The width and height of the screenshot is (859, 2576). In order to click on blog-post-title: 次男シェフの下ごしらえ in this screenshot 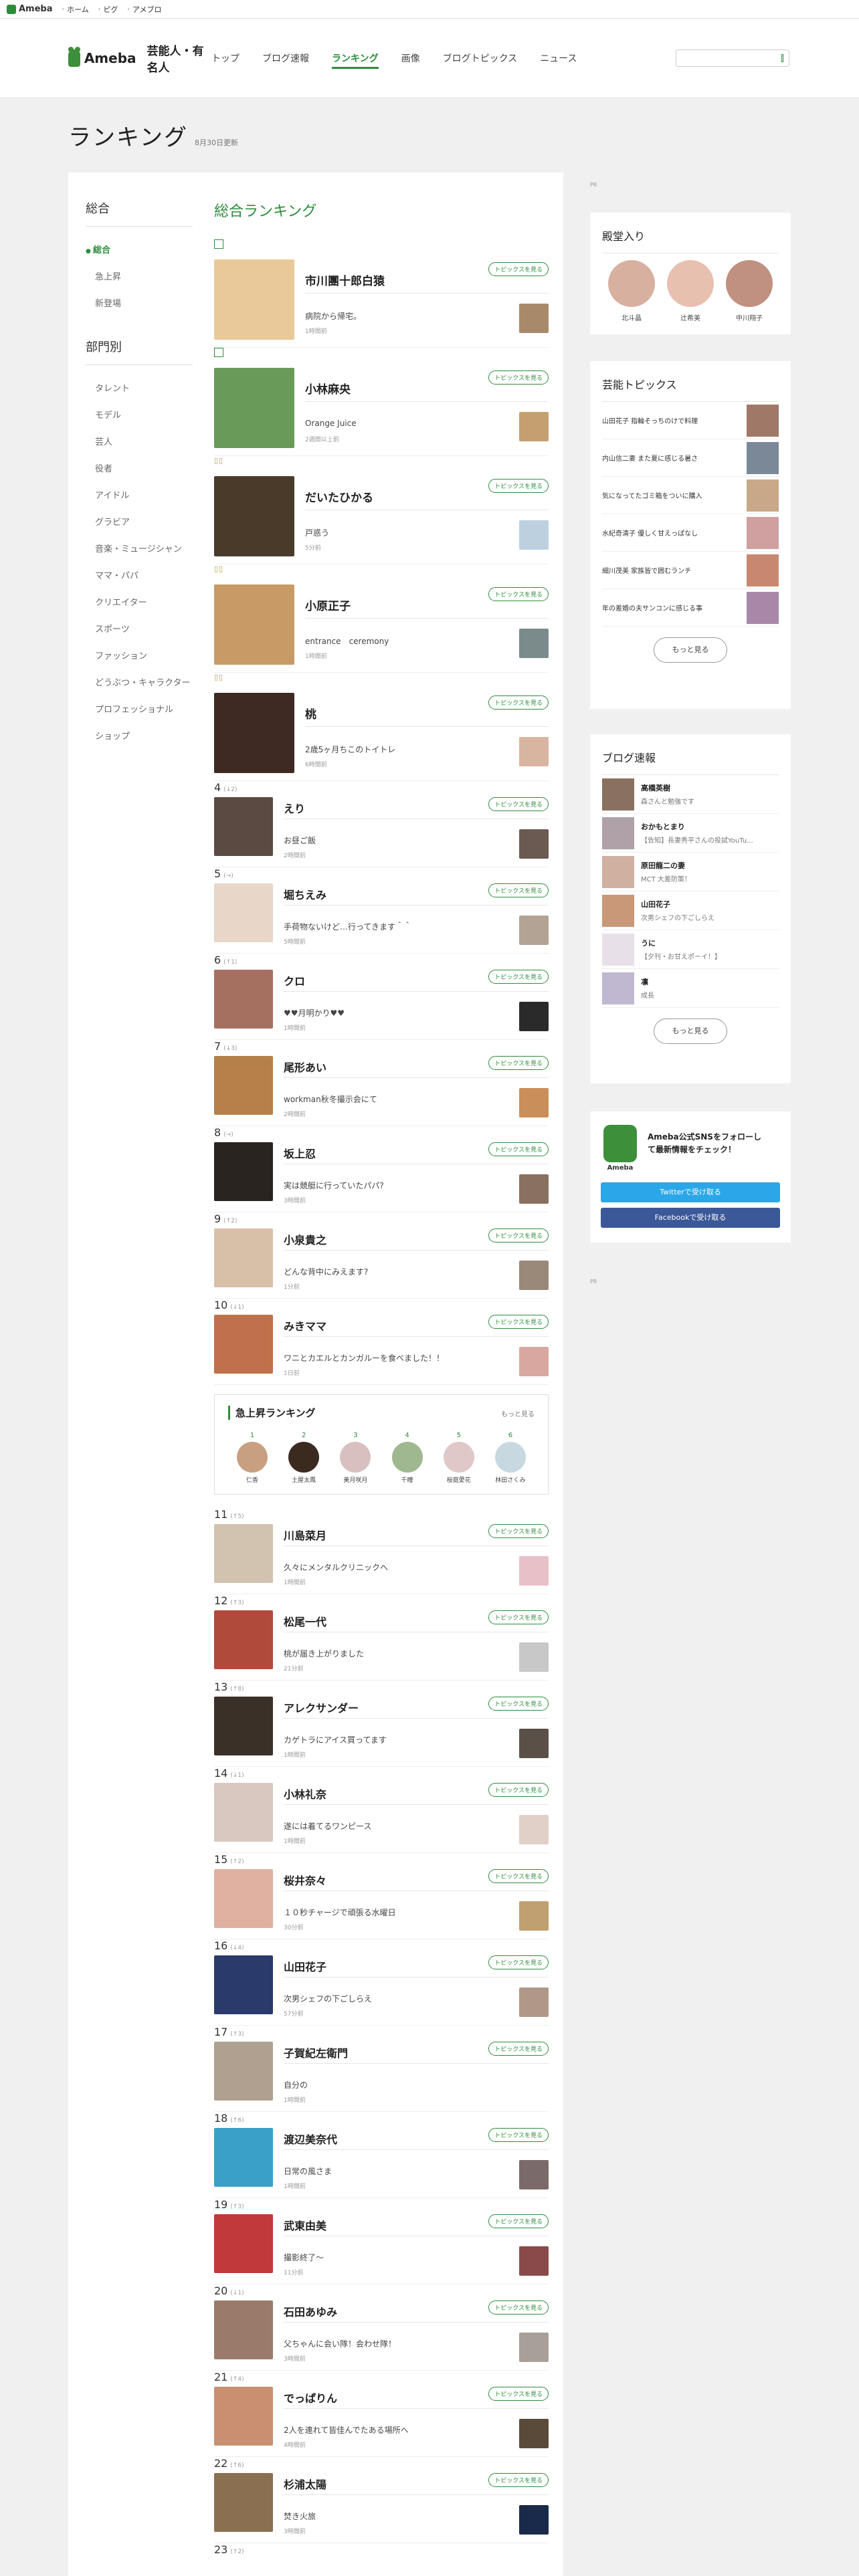, I will do `click(677, 917)`.